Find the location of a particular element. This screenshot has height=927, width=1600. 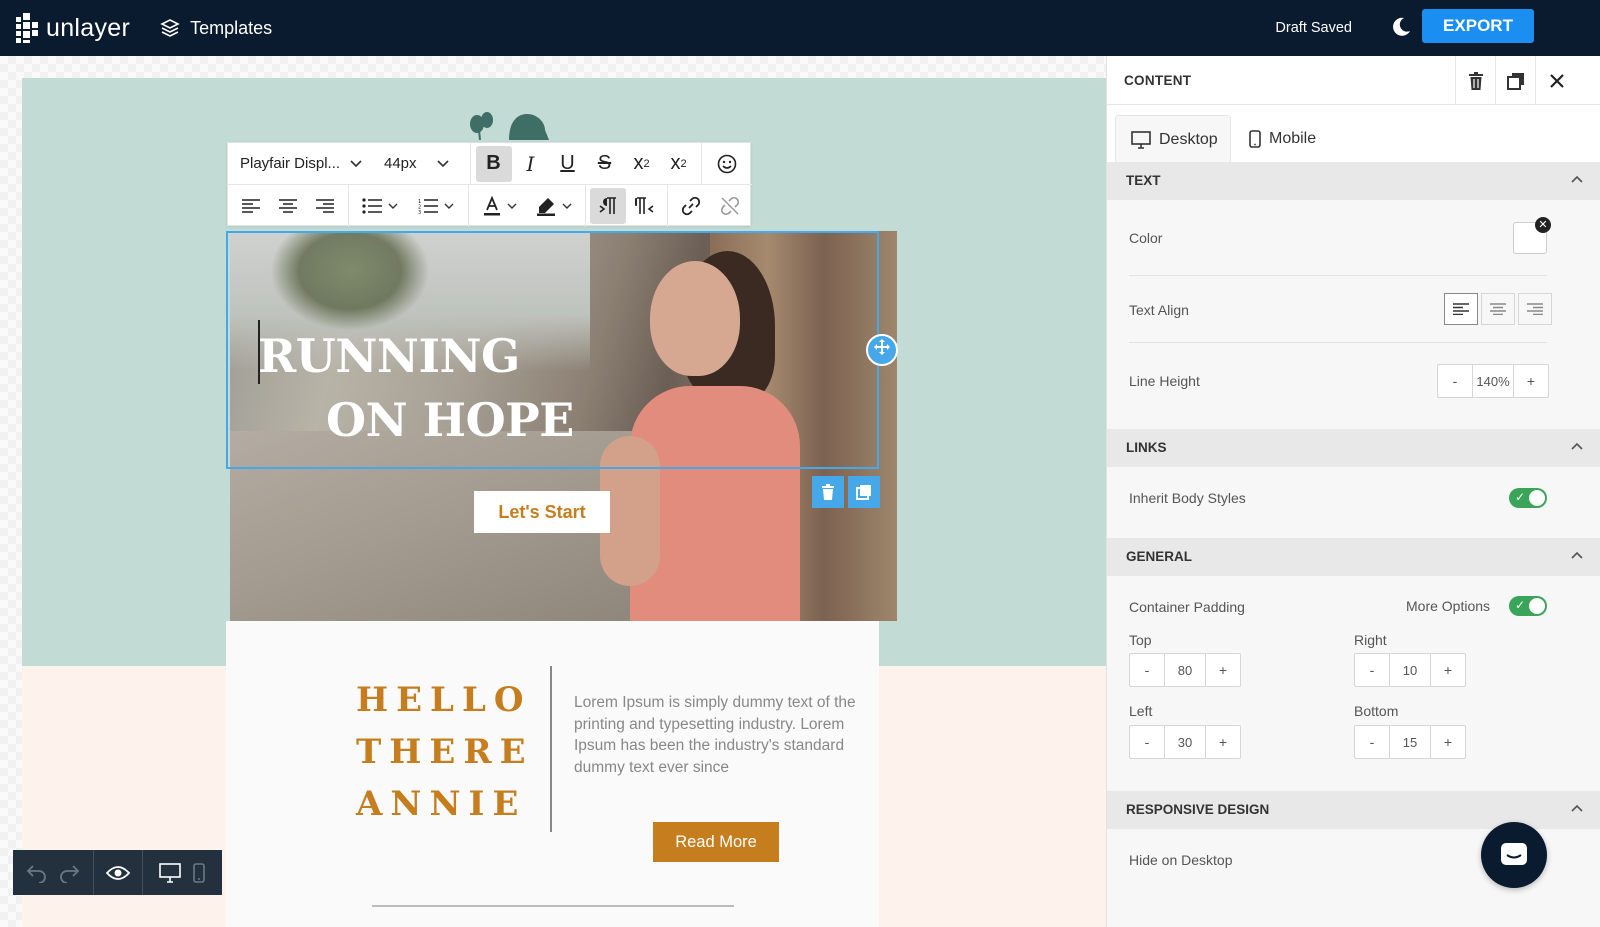

text-color-icon is located at coordinates (491, 206).